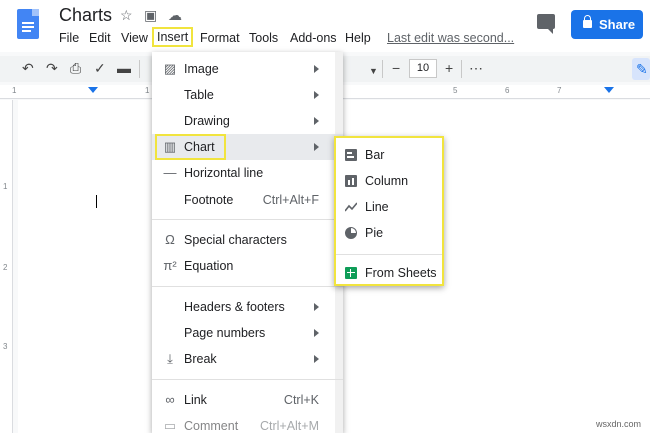  Describe the element at coordinates (150, 15) in the screenshot. I see `move-folder-icon: ▣` at that location.